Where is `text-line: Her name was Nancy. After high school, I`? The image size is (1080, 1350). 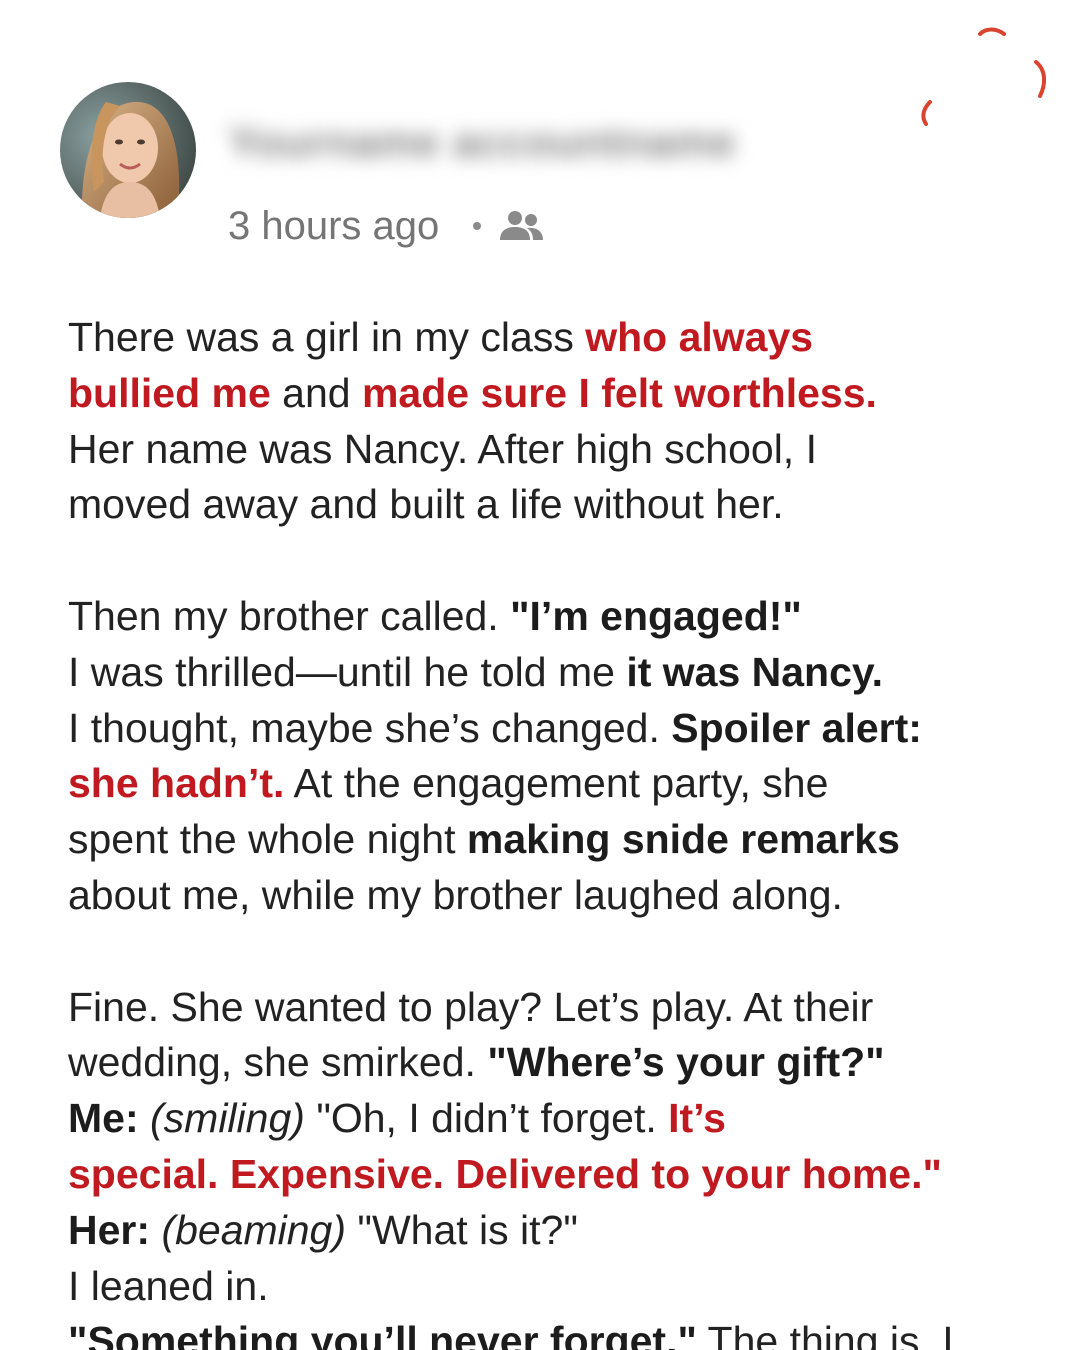 text-line: Her name was Nancy. After high school, I is located at coordinates (442, 448).